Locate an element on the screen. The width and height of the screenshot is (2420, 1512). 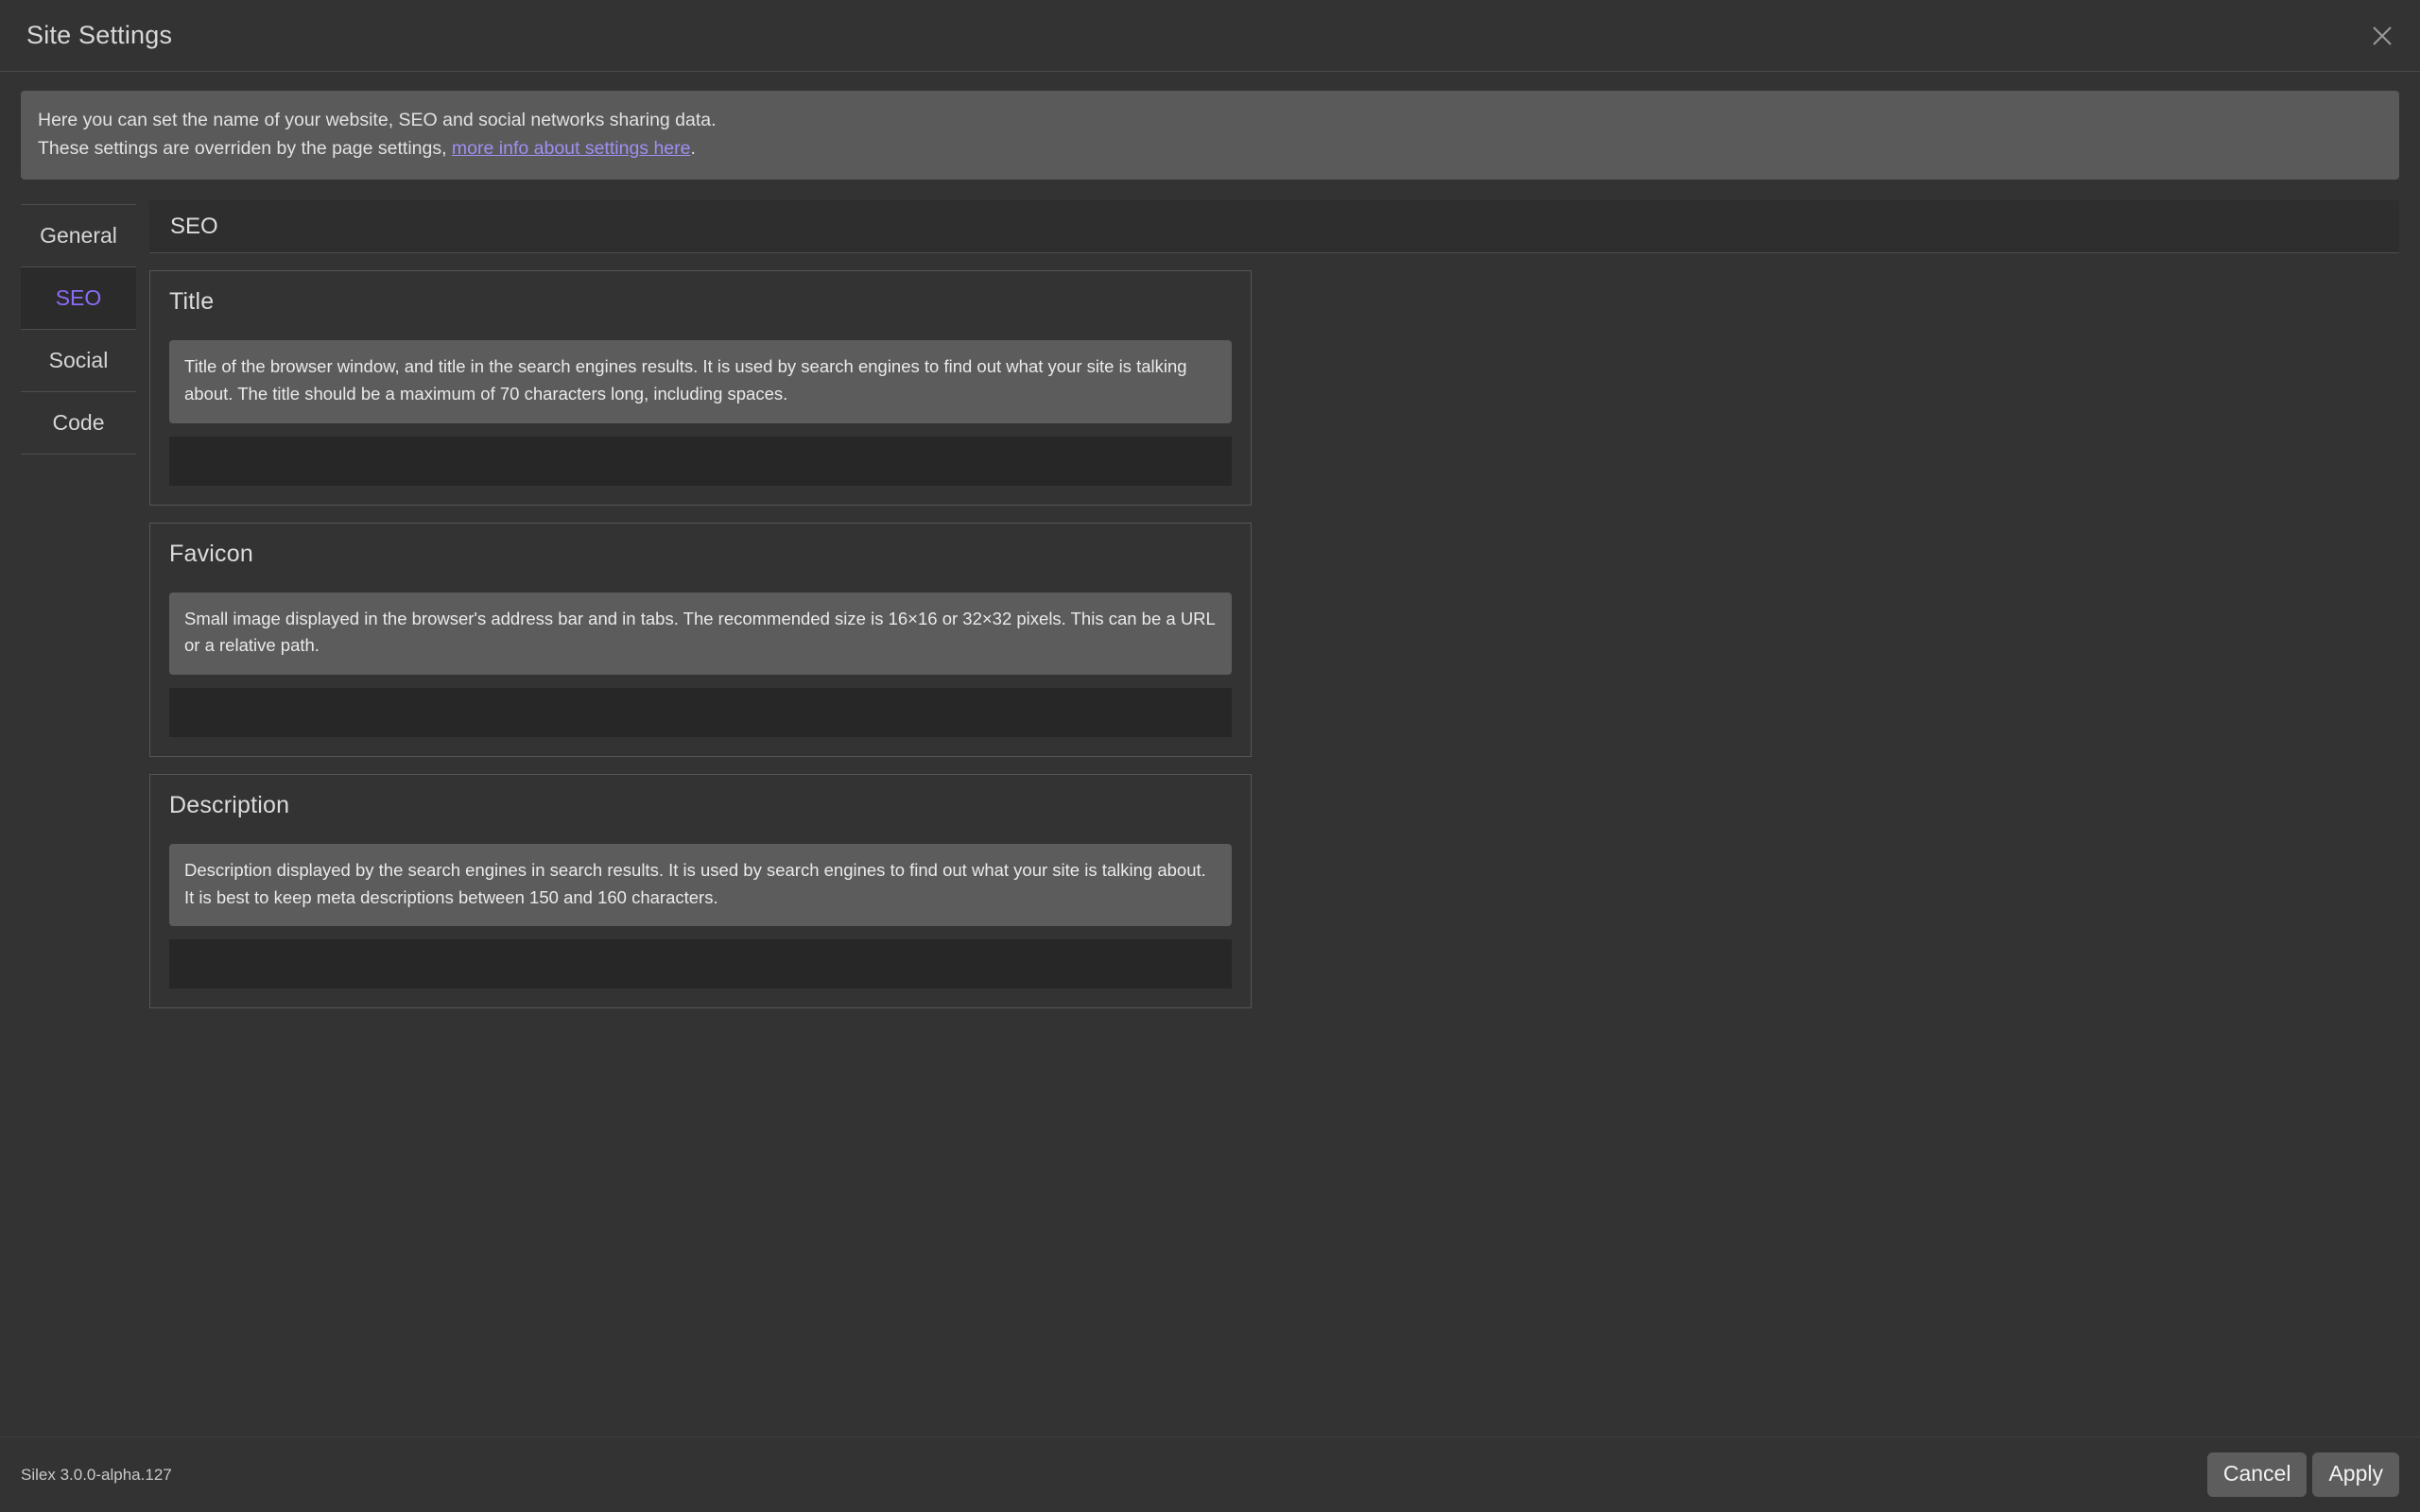
close-icon is located at coordinates (2382, 36).